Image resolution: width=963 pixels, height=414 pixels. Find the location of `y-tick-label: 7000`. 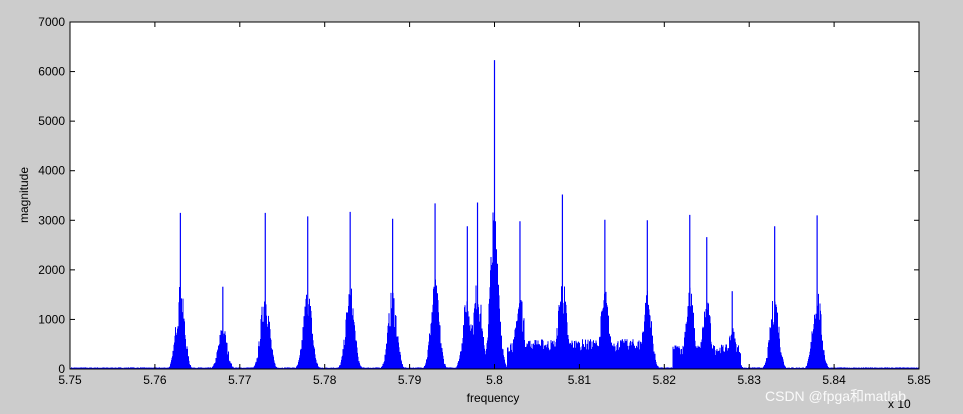

y-tick-label: 7000 is located at coordinates (51, 22).